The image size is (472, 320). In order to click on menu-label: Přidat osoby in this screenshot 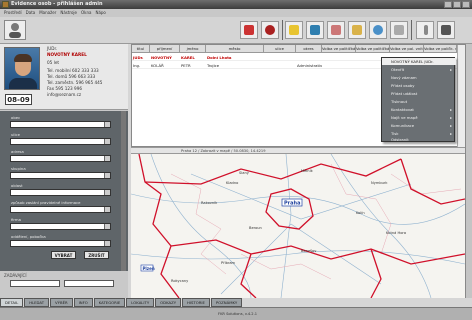, I will do `click(403, 85)`.